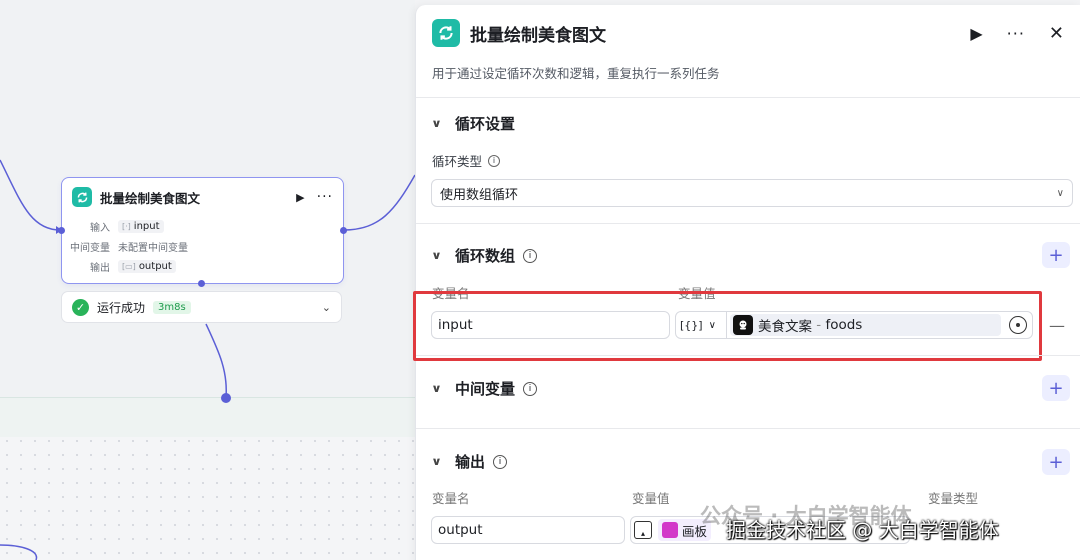  I want to click on section-title: 中间变量, so click(484, 389).